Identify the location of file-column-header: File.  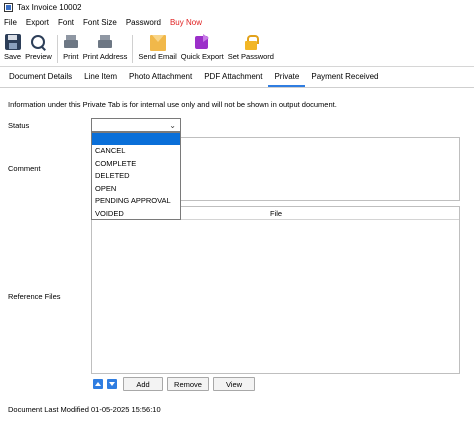
(276, 213).